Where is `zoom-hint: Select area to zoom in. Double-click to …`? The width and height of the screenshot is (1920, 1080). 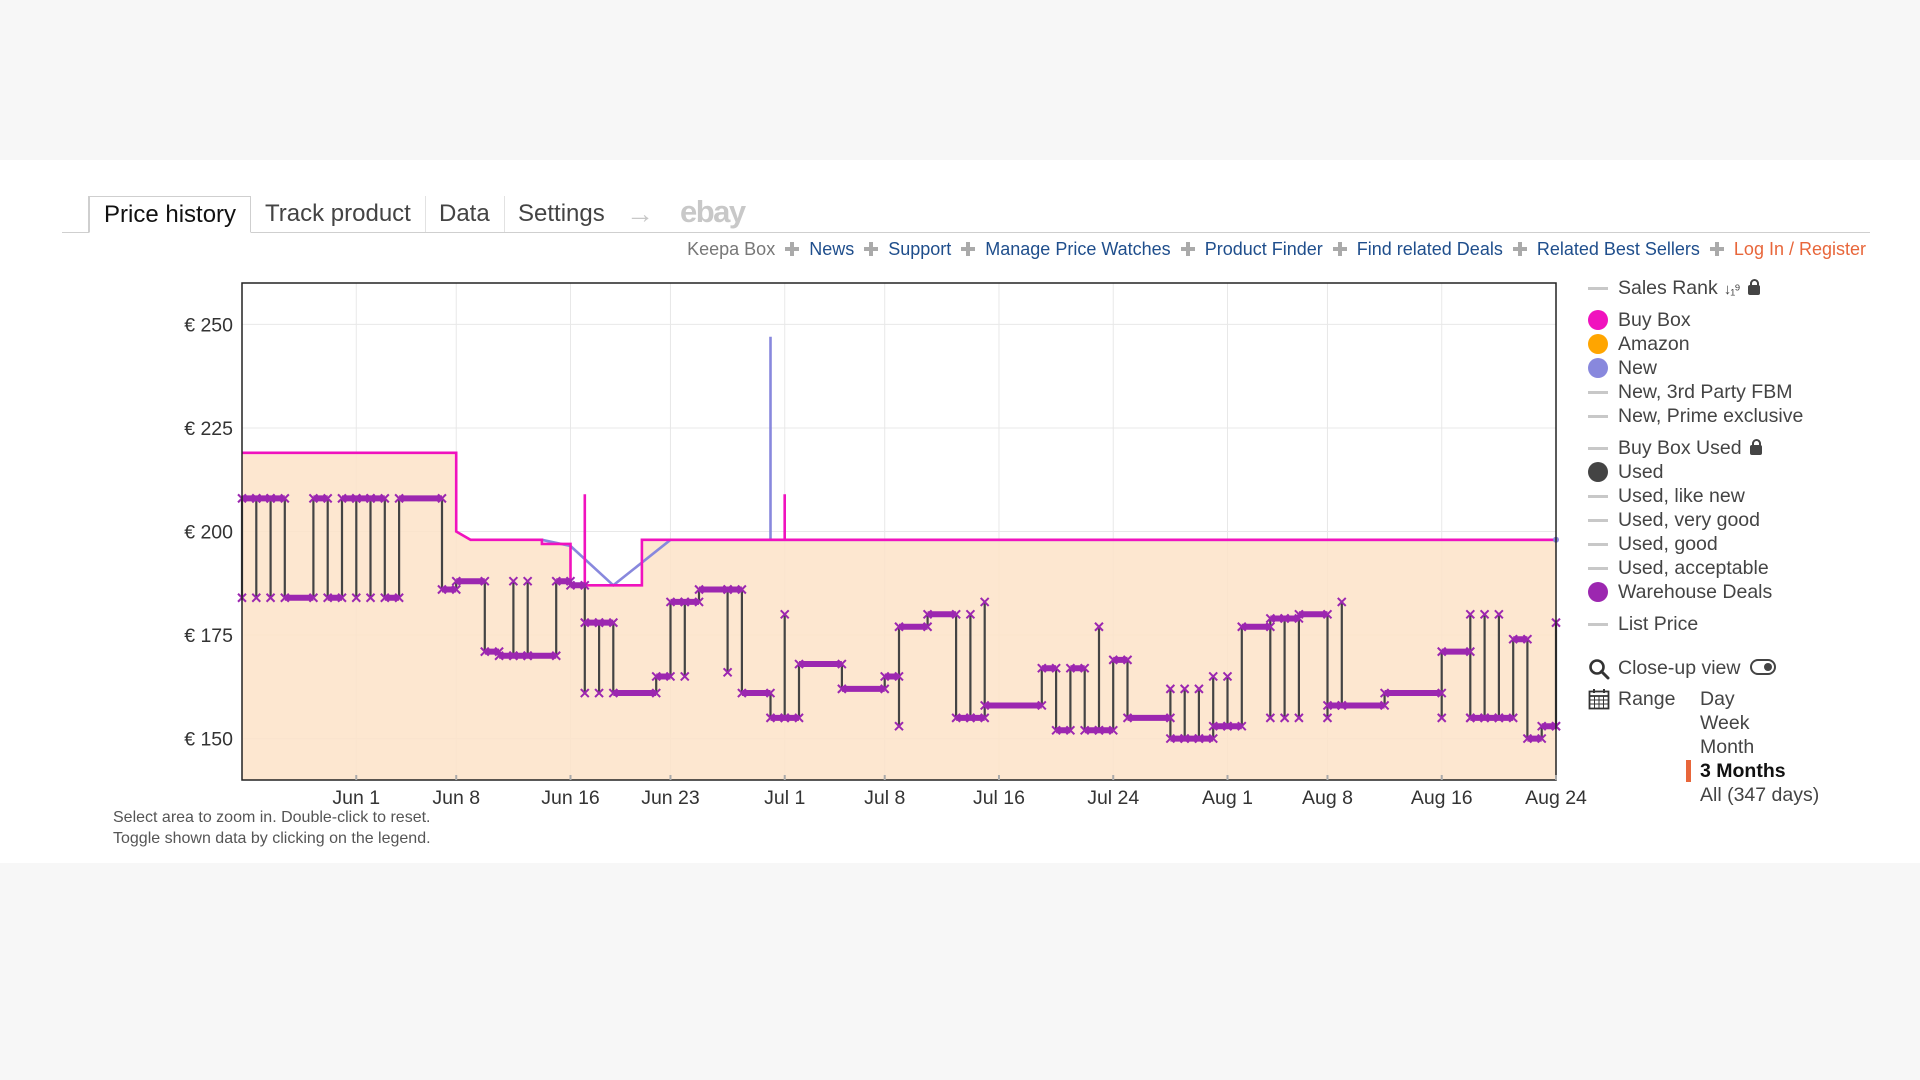 zoom-hint: Select area to zoom in. Double-click to … is located at coordinates (272, 817).